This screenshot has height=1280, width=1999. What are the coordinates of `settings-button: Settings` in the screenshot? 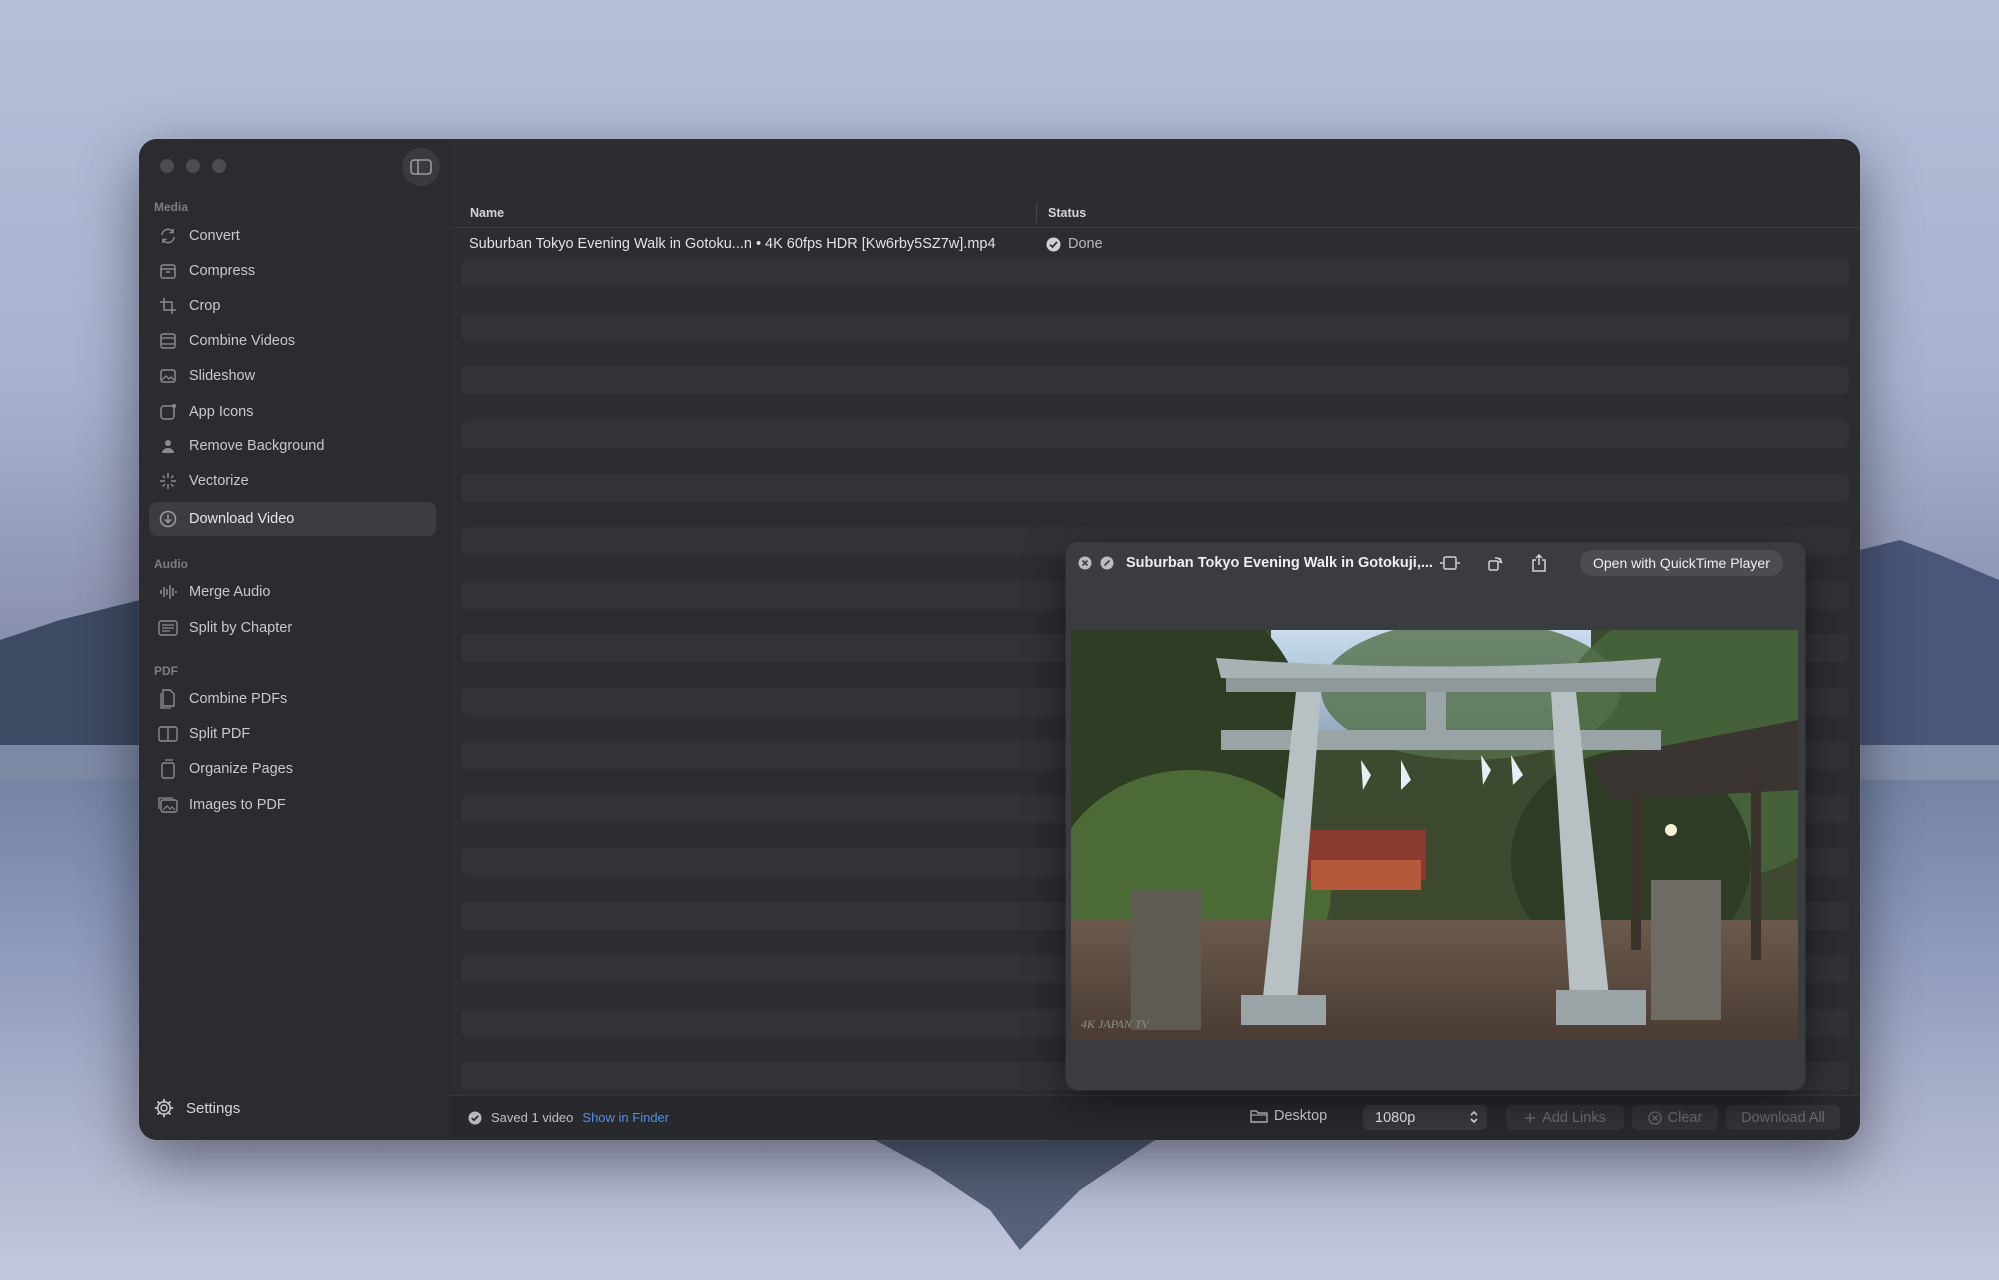 It's located at (197, 1108).